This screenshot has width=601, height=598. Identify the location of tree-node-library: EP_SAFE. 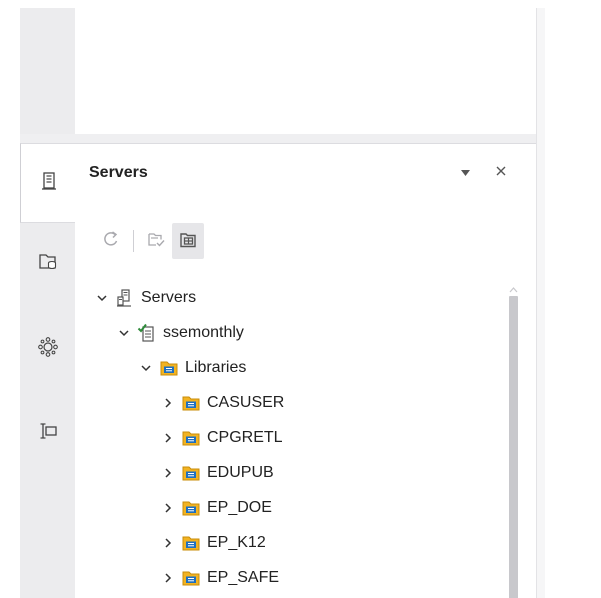
(220, 578).